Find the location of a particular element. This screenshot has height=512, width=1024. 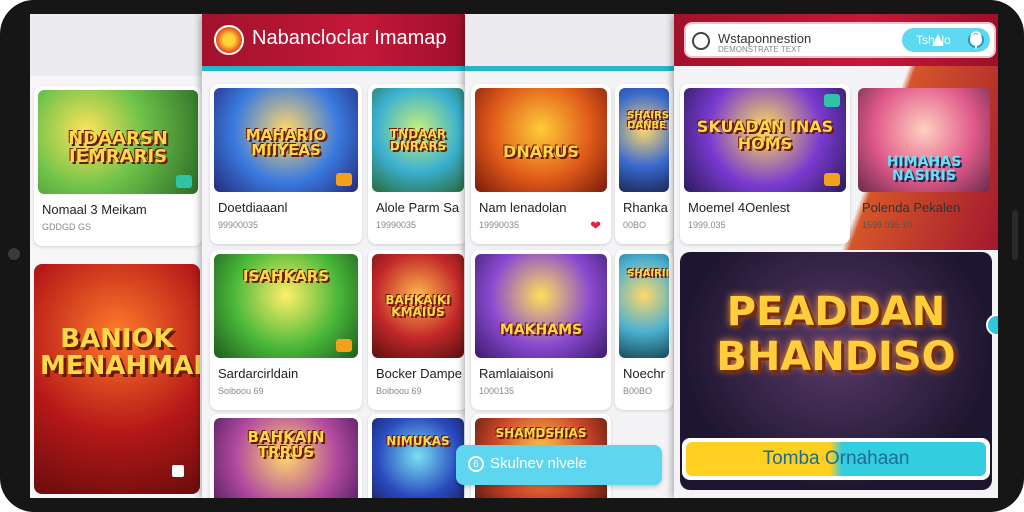

game-name: Alole Parm Sa is located at coordinates (418, 207).